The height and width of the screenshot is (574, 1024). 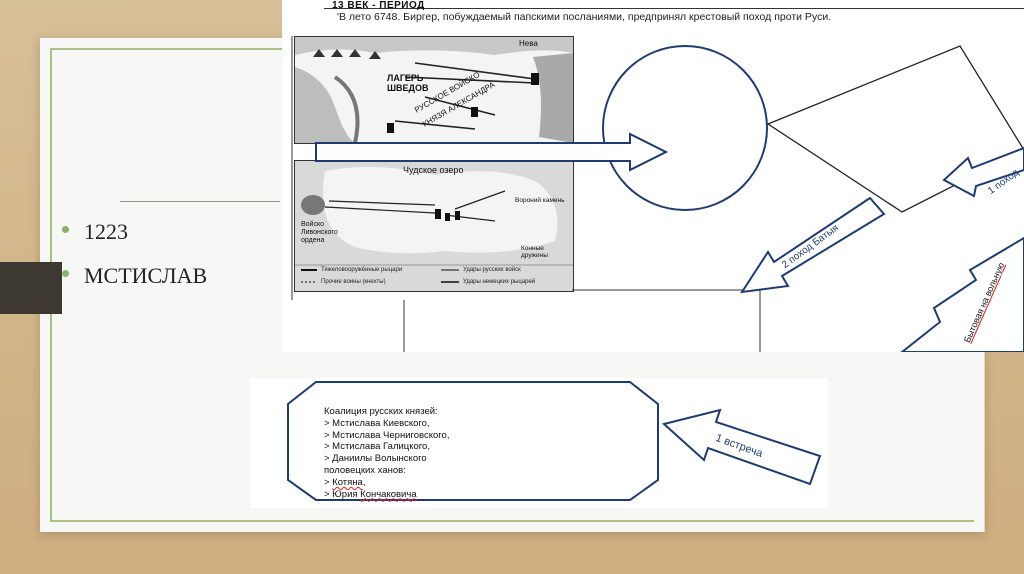 I want to click on accent-bar, so click(x=31, y=288).